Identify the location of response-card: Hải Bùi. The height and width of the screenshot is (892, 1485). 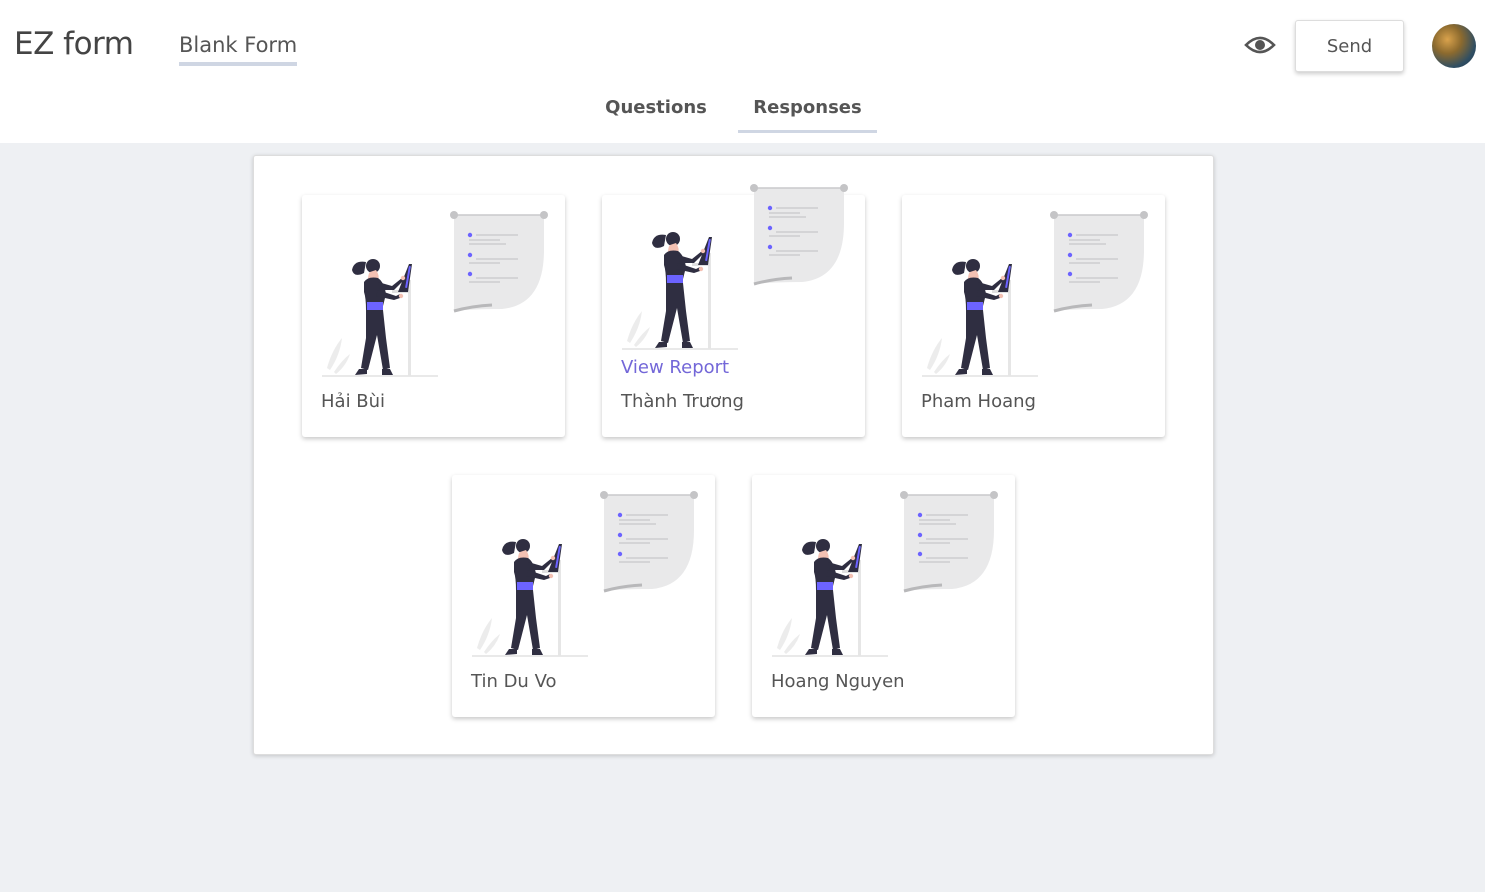
(433, 316).